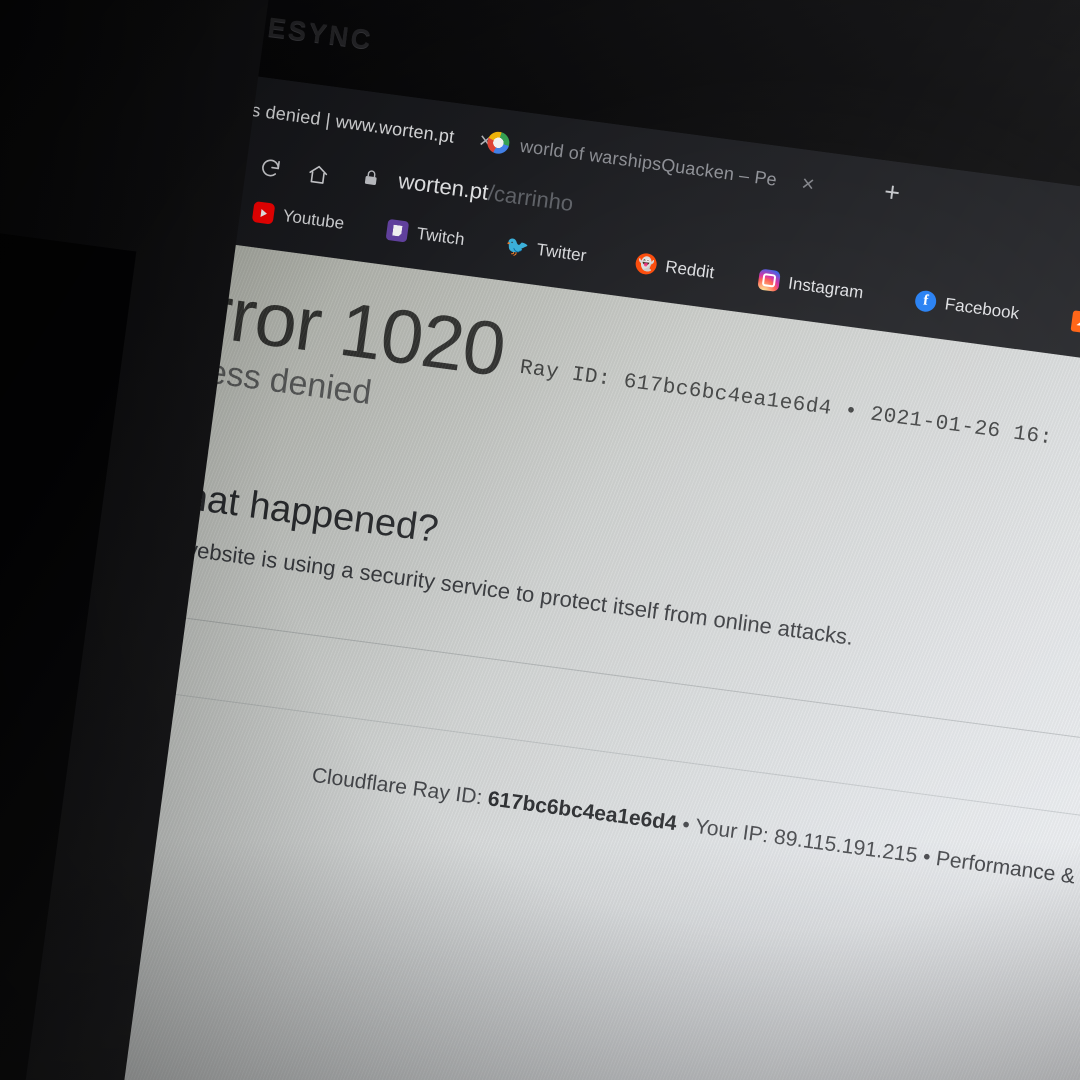 This screenshot has width=1080, height=1080. I want to click on bookmark-youtube: Youtube, so click(298, 217).